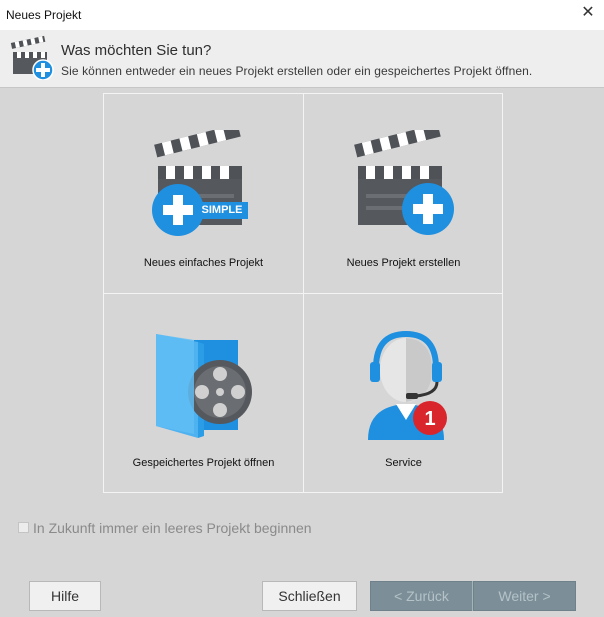 The width and height of the screenshot is (604, 617). Describe the element at coordinates (588, 13) in the screenshot. I see `close-icon: ✕` at that location.